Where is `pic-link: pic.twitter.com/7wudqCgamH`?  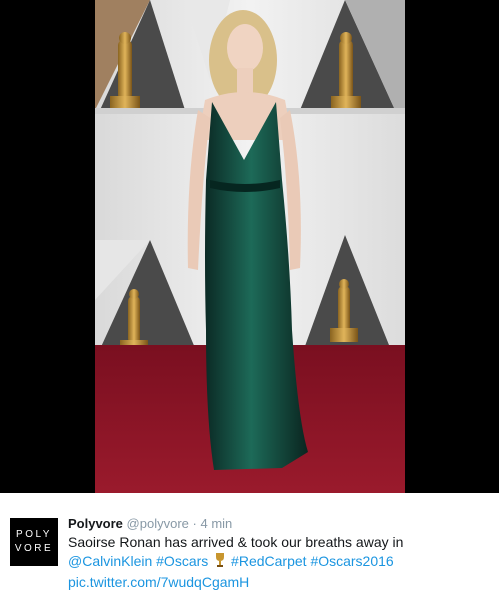
pic-link: pic.twitter.com/7wudqCgamH is located at coordinates (158, 582).